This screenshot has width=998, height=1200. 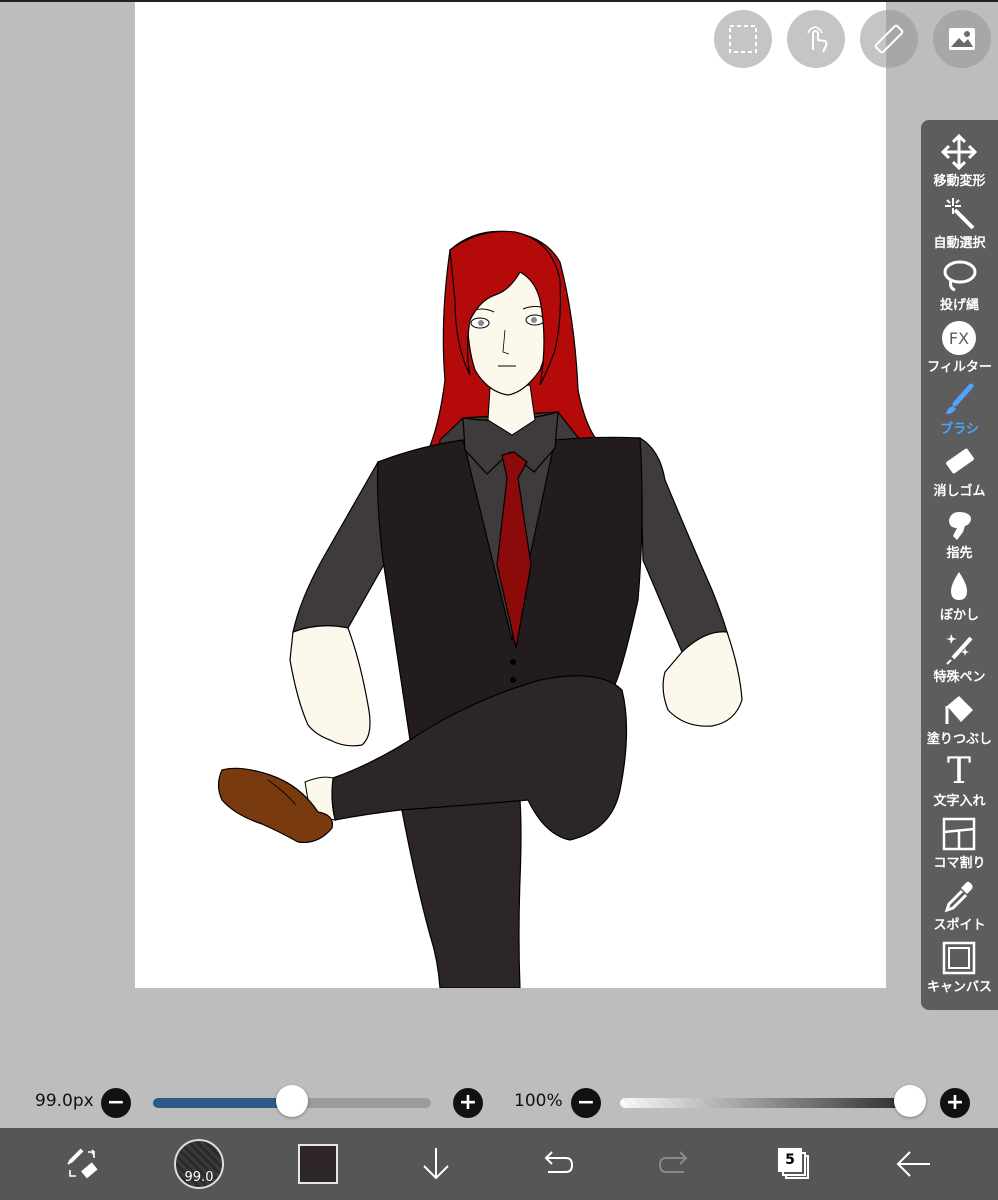 I want to click on bottom-toolbar: 99.0 5, so click(x=499, y=1164).